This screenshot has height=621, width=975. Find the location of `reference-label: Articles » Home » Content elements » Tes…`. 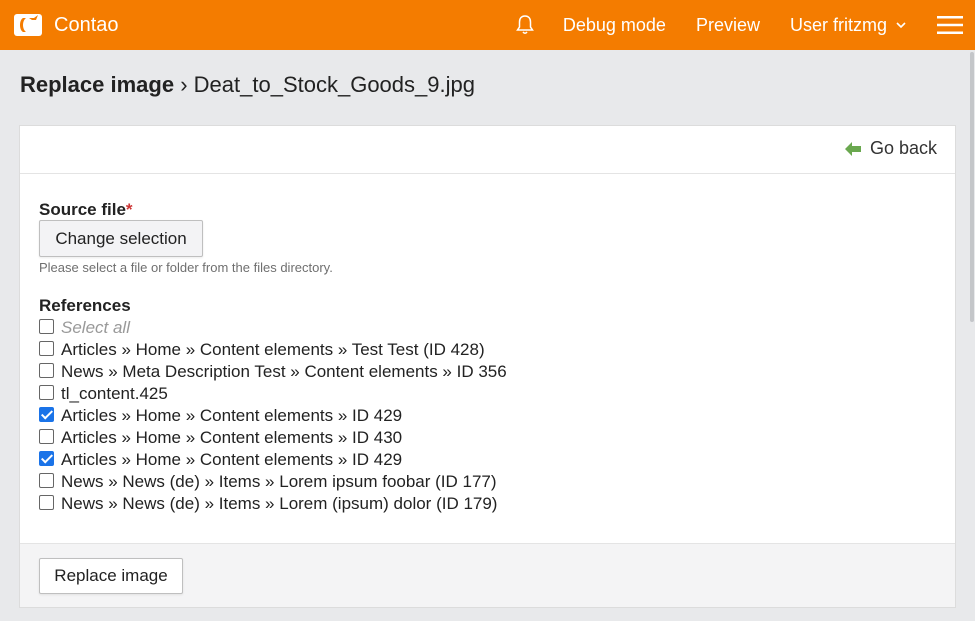

reference-label: Articles » Home » Content elements » Tes… is located at coordinates (273, 350).